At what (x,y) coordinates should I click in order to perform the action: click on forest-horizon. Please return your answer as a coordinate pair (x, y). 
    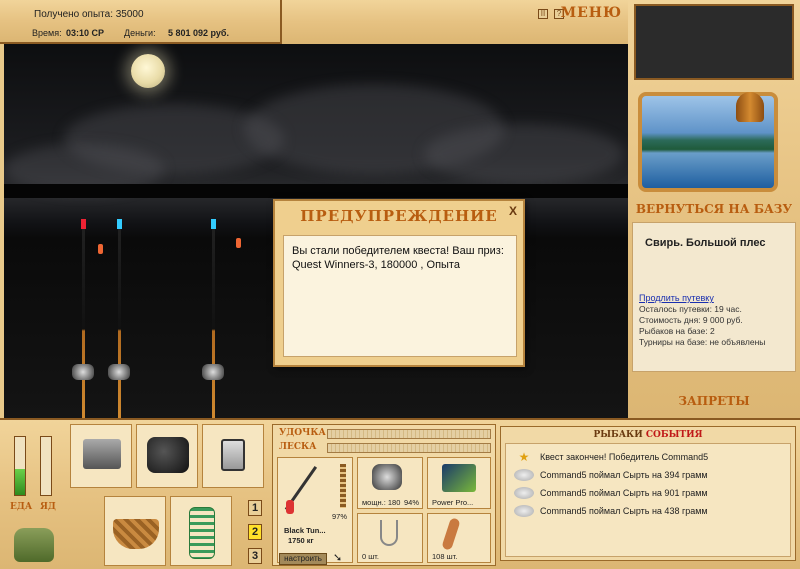
    Looking at the image, I should click on (316, 191).